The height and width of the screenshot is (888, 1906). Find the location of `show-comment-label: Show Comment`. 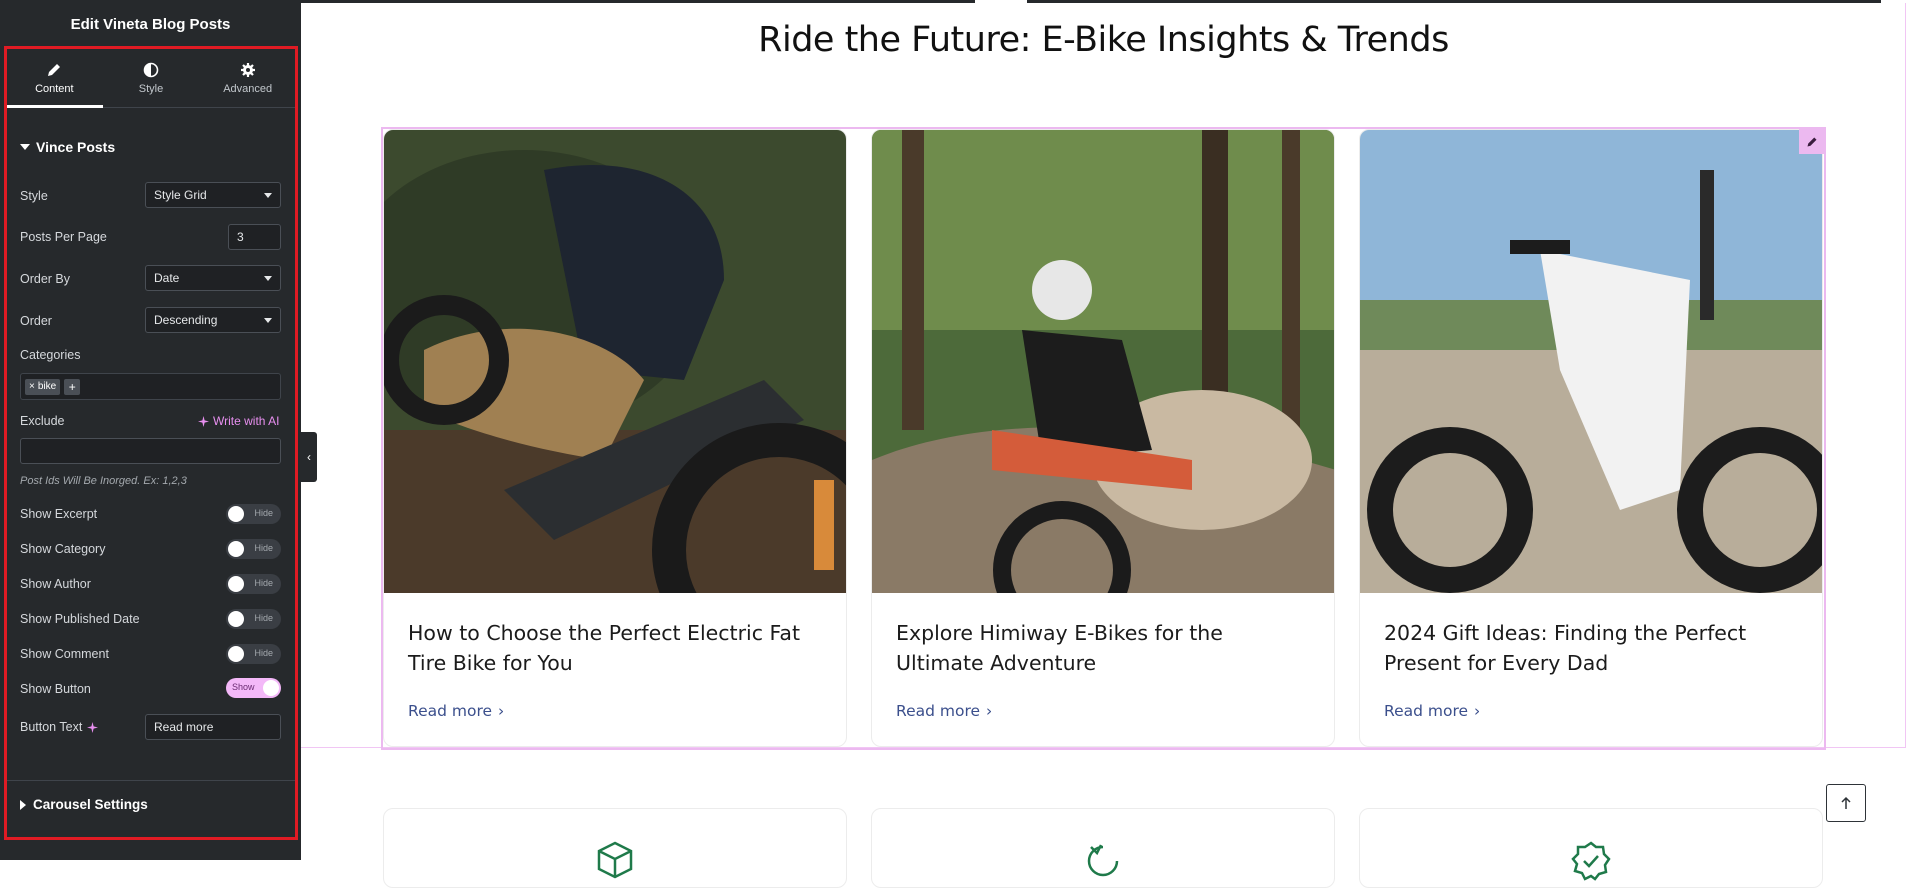

show-comment-label: Show Comment is located at coordinates (64, 654).